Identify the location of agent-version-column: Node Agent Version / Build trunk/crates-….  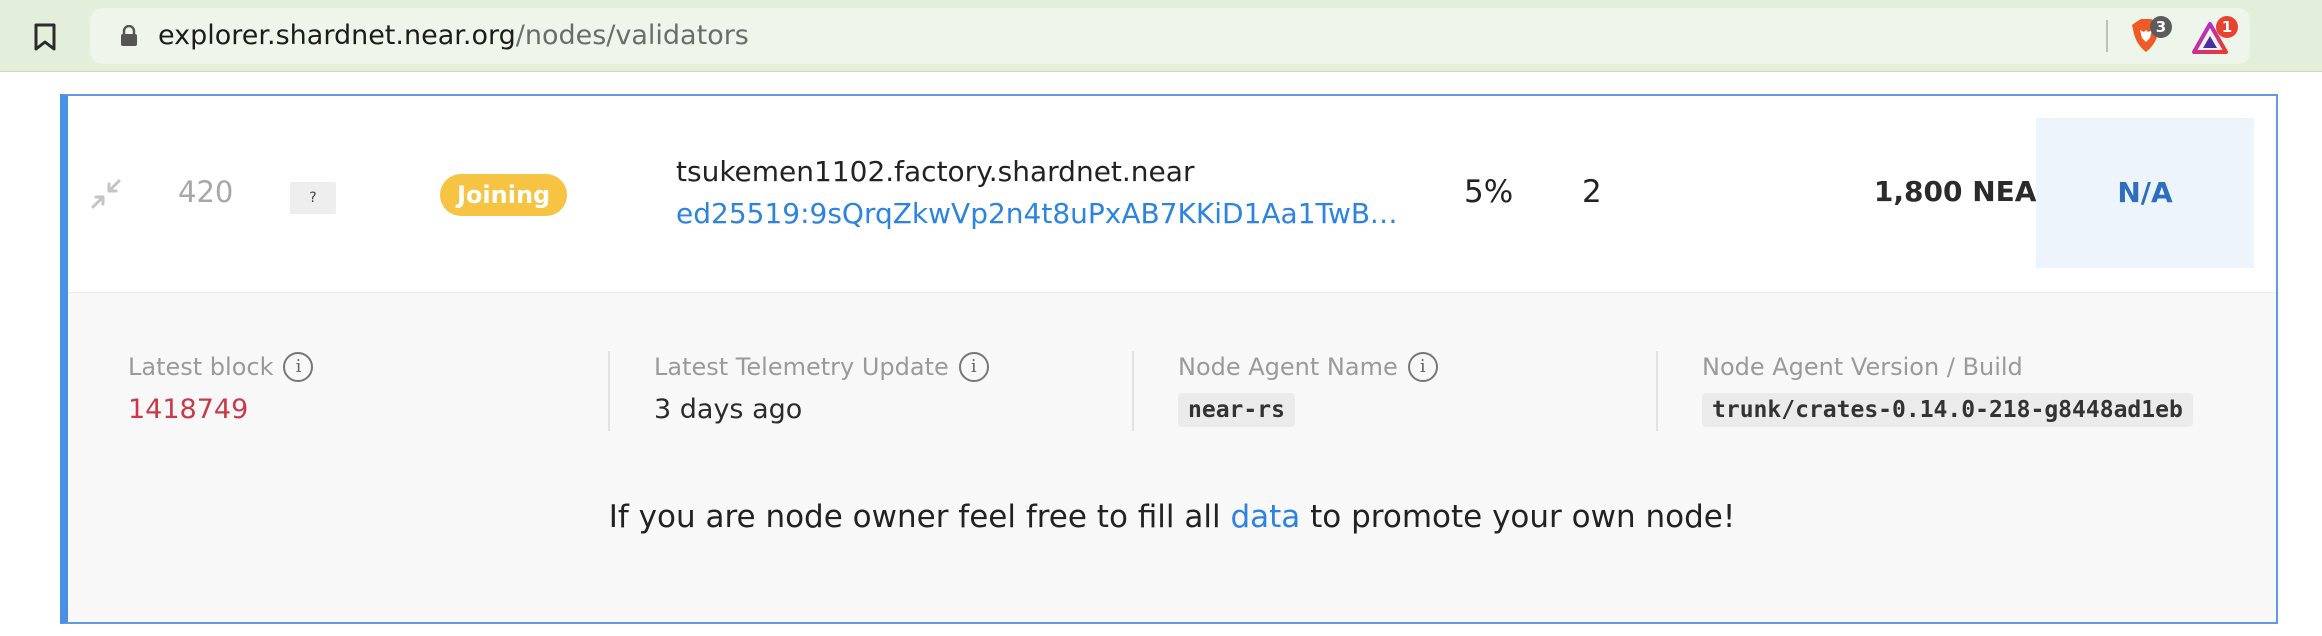
(1936, 391).